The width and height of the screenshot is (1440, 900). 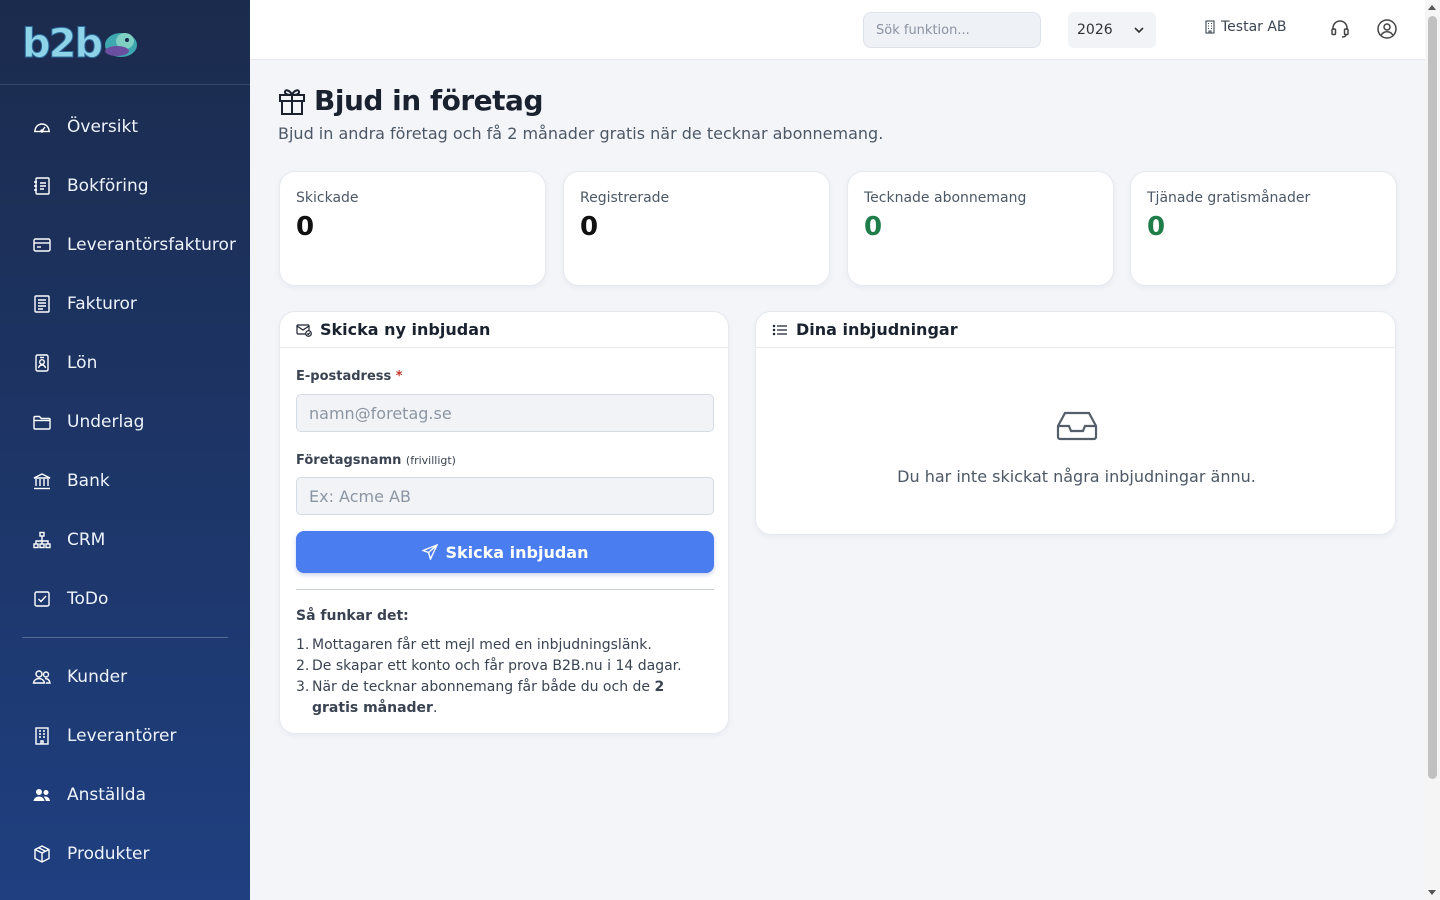 I want to click on sidebar-item-bokforing: Bokföring, so click(x=125, y=185).